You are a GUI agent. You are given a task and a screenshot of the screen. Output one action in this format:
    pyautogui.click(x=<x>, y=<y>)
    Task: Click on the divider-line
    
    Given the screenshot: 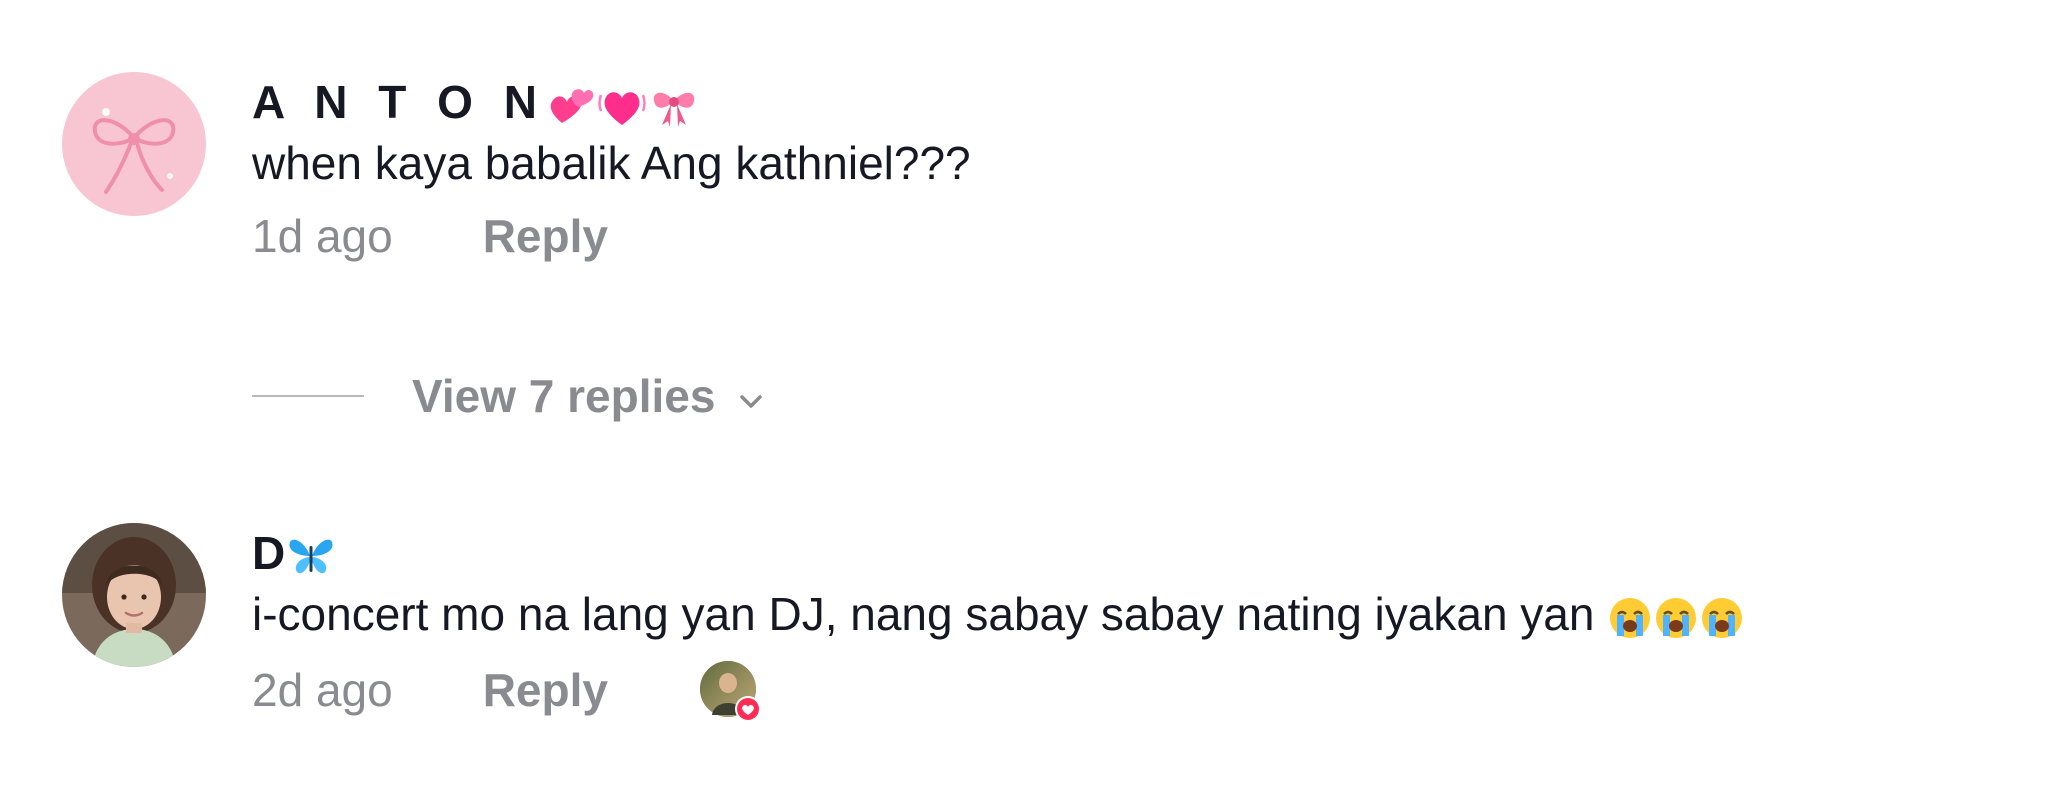 What is the action you would take?
    pyautogui.click(x=308, y=396)
    